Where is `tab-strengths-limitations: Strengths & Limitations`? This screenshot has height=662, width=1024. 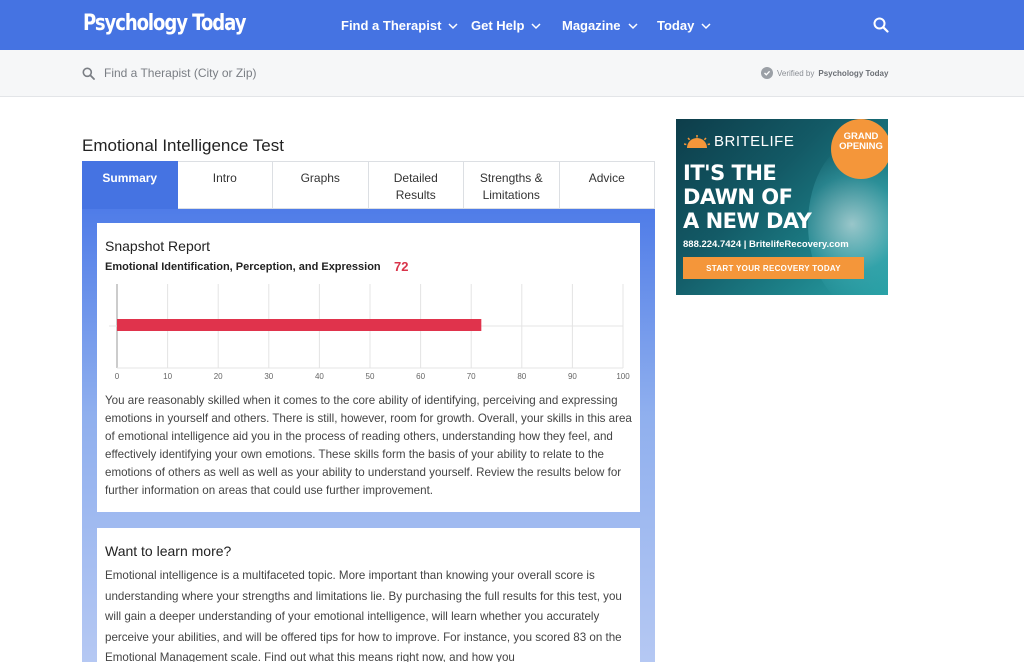 tab-strengths-limitations: Strengths & Limitations is located at coordinates (512, 185).